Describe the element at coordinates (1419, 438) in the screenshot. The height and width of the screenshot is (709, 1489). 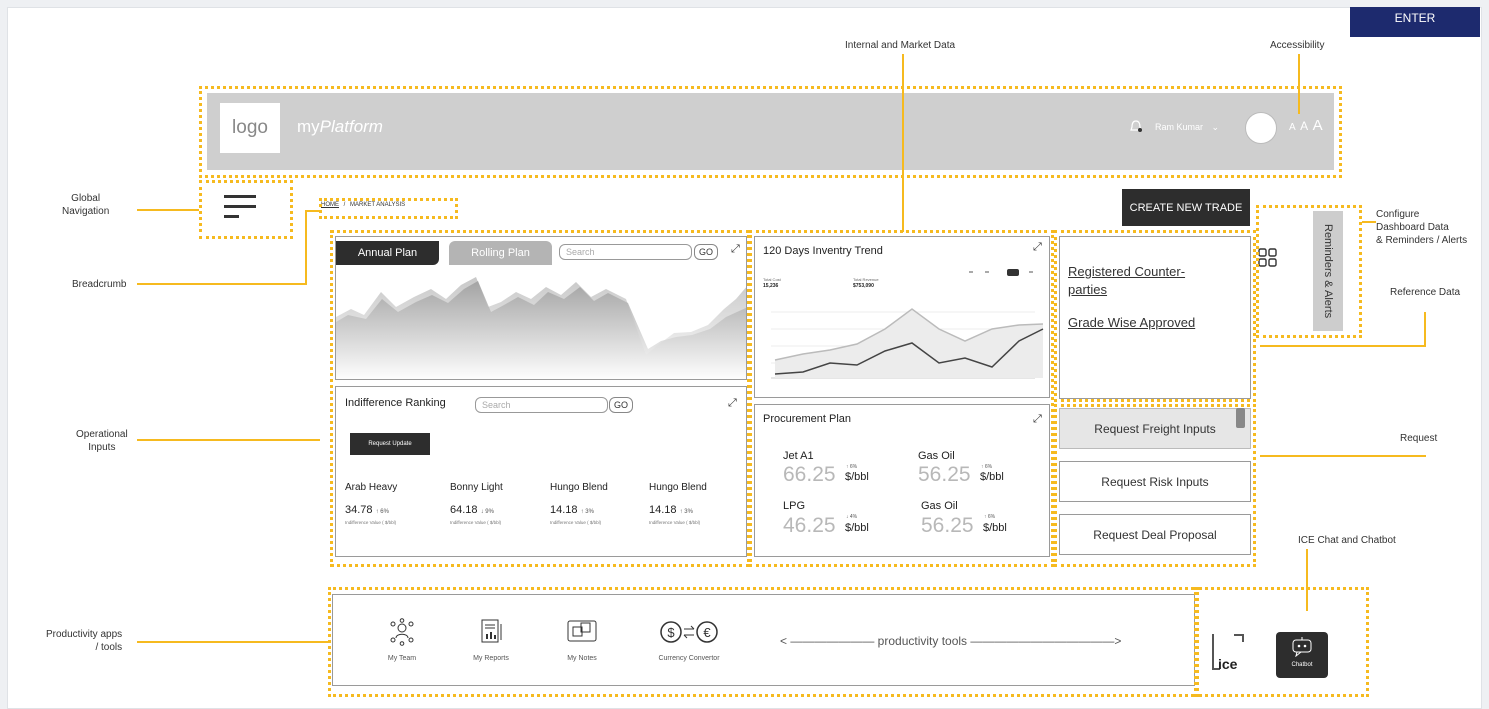
I see `annotation-request: Request` at that location.